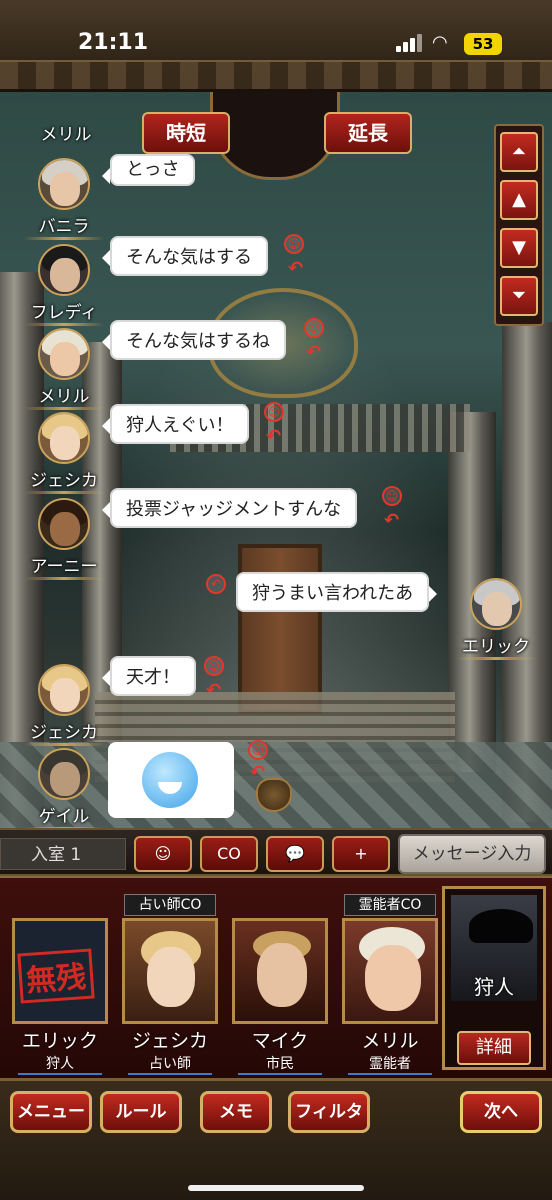 The width and height of the screenshot is (552, 1200). What do you see at coordinates (483, 44) in the screenshot?
I see `battery-badge: 53` at bounding box center [483, 44].